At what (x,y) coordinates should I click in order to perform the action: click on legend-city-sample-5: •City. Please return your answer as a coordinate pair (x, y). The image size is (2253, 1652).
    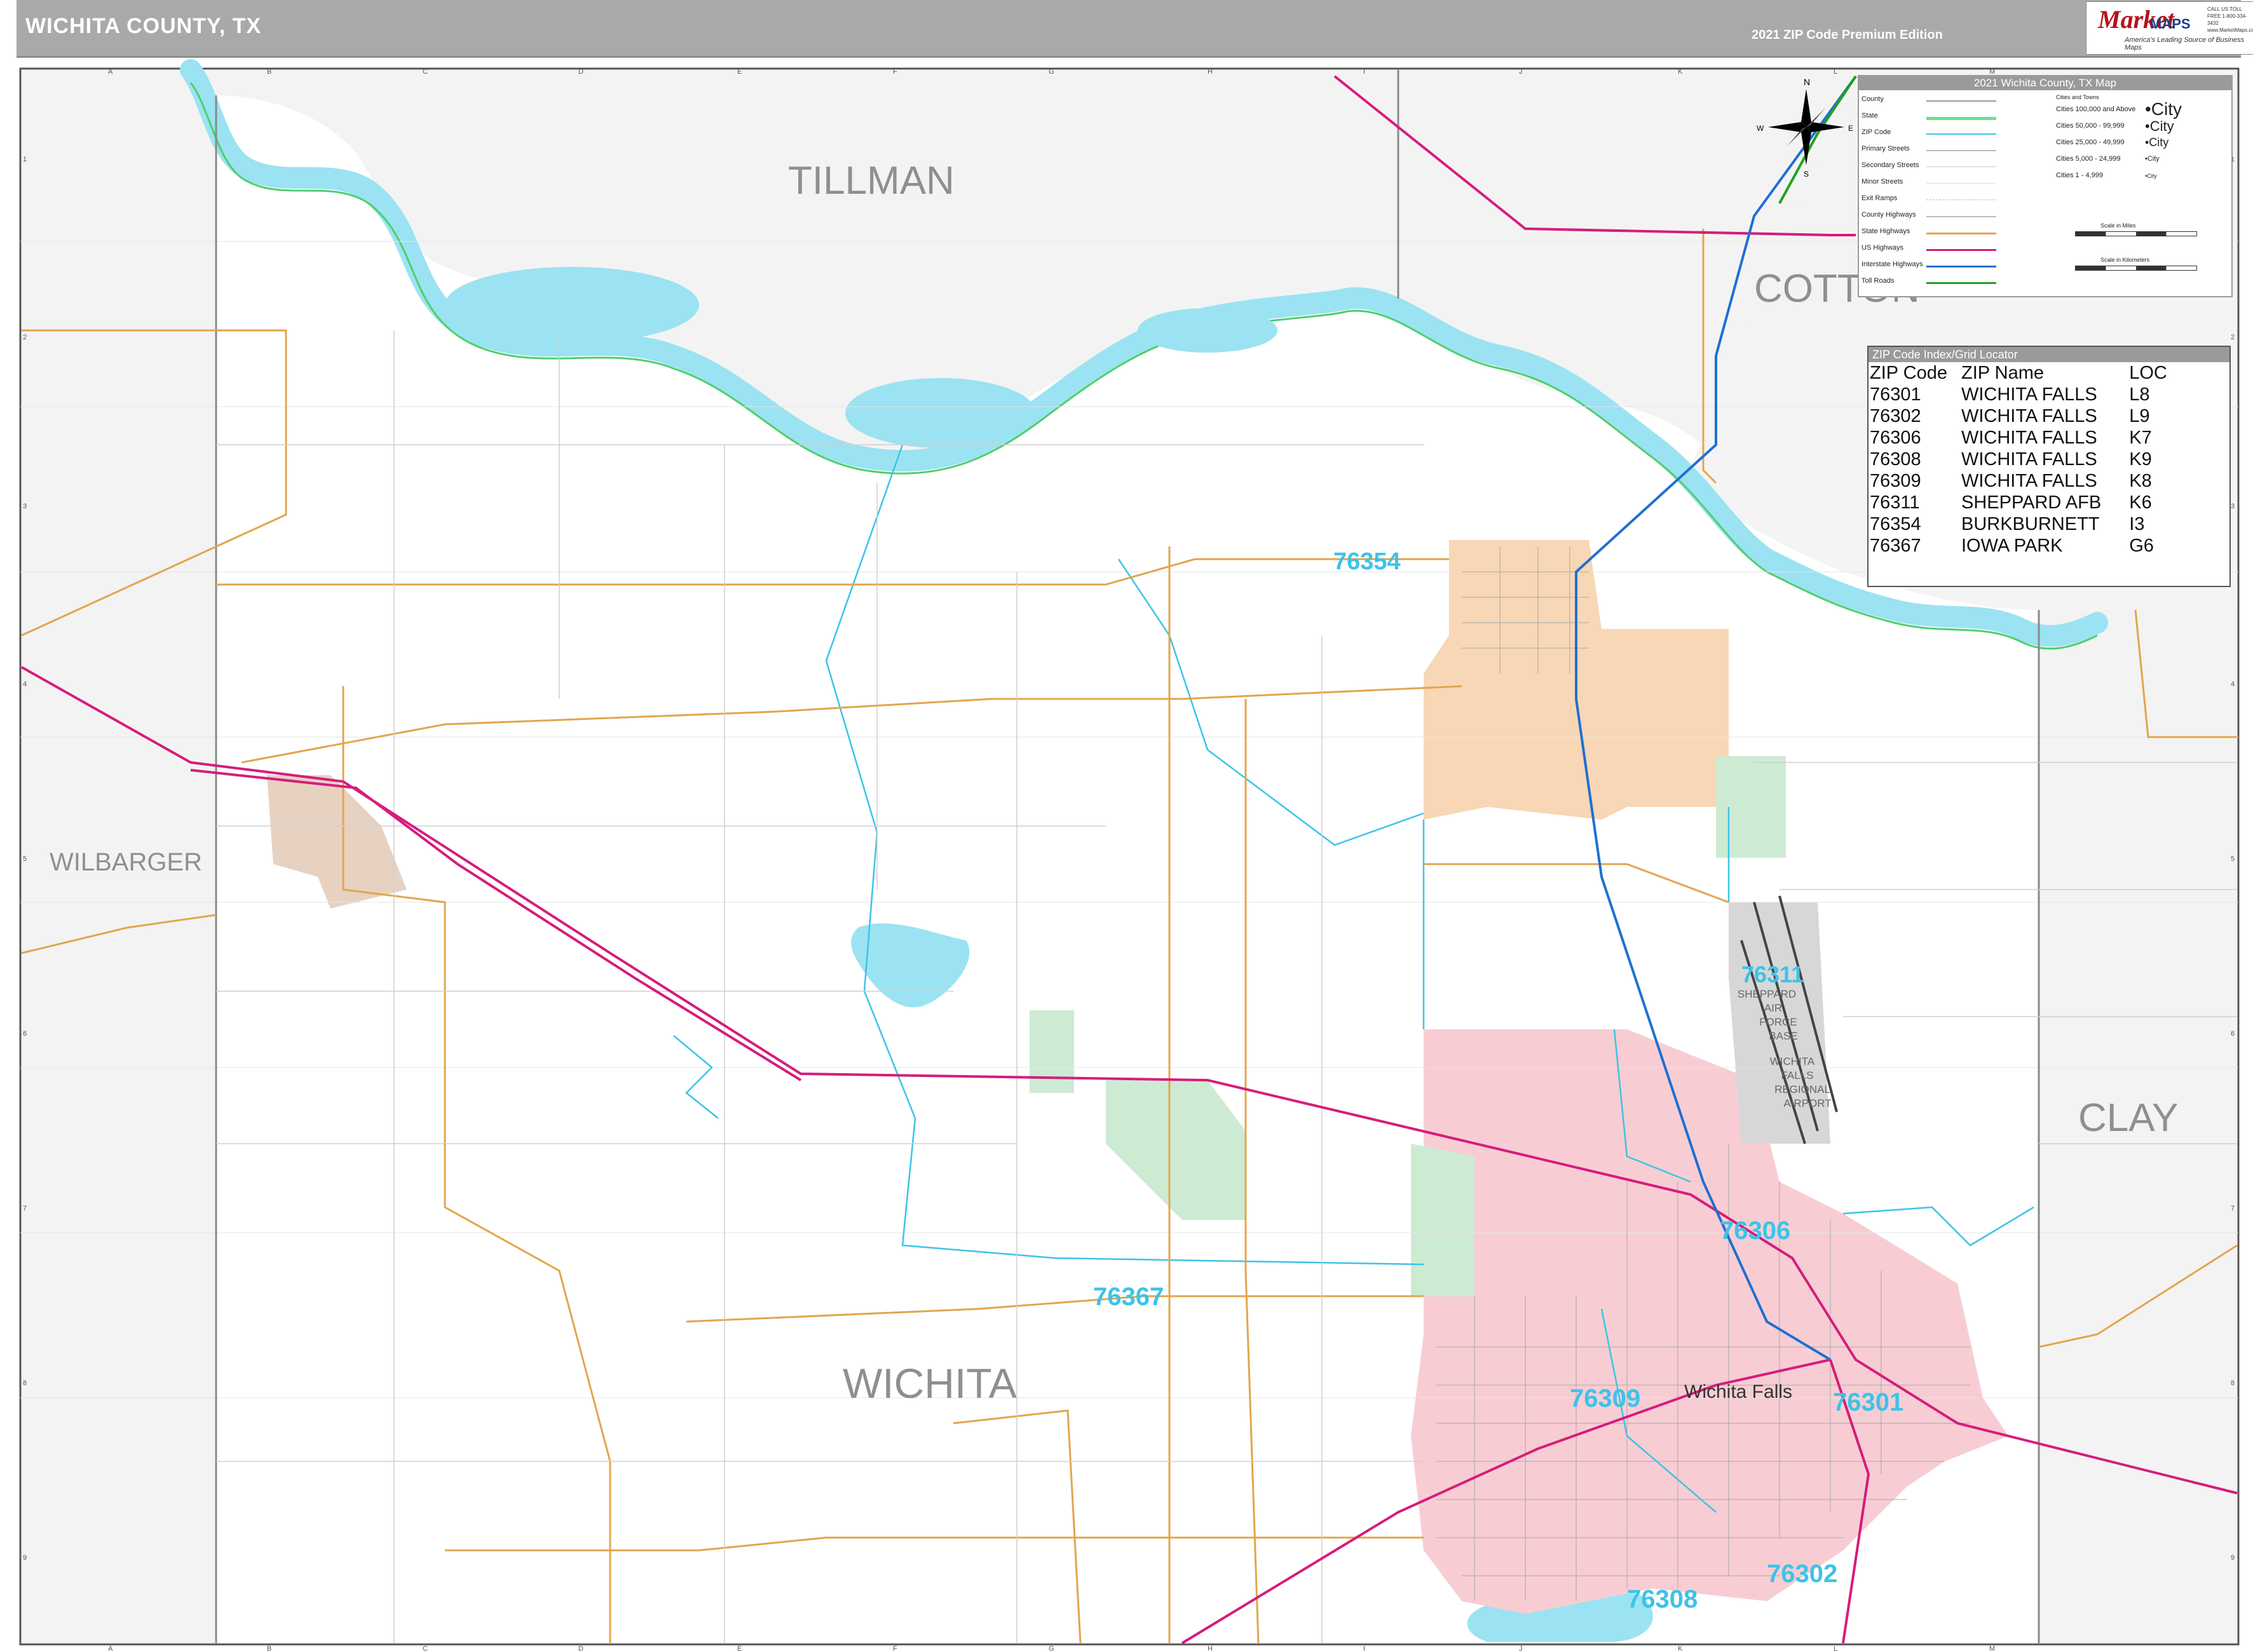
    Looking at the image, I should click on (2151, 176).